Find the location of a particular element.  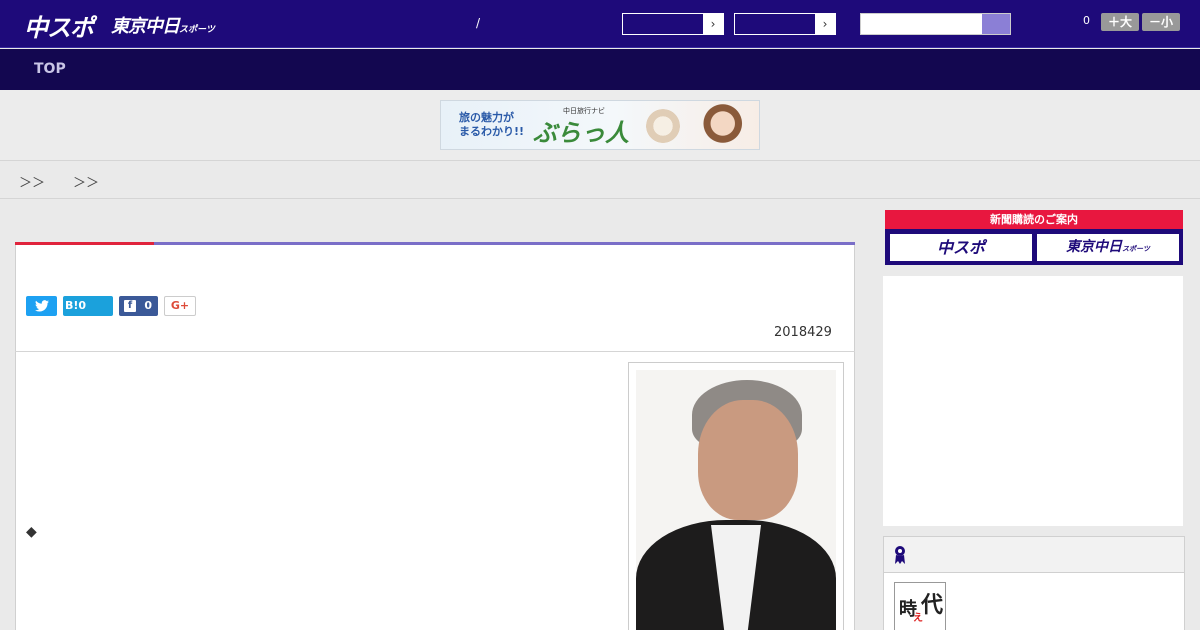

subscription-header: 新聞購読のご案内 is located at coordinates (1034, 219).